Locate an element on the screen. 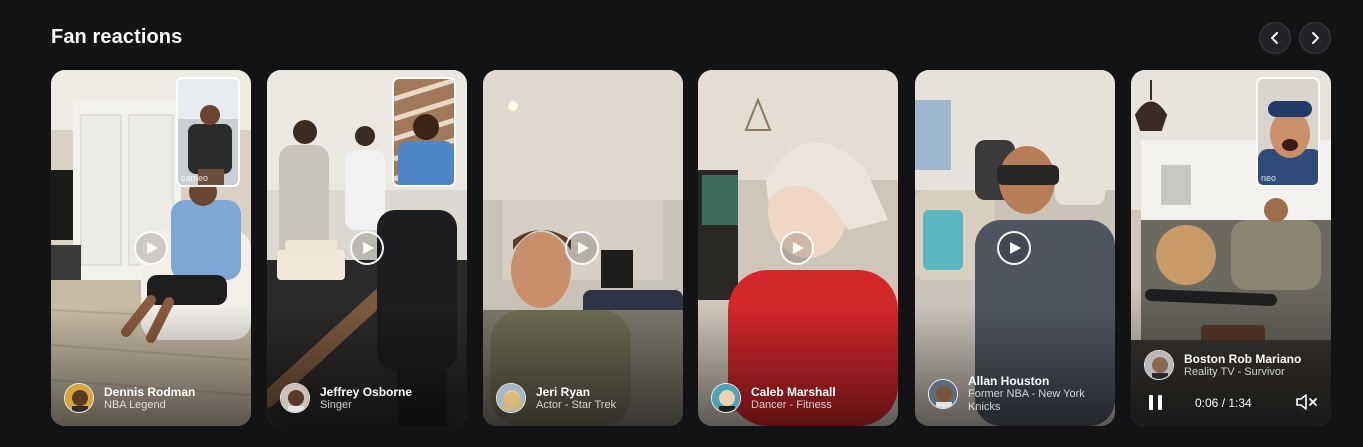  next-button is located at coordinates (1315, 38).